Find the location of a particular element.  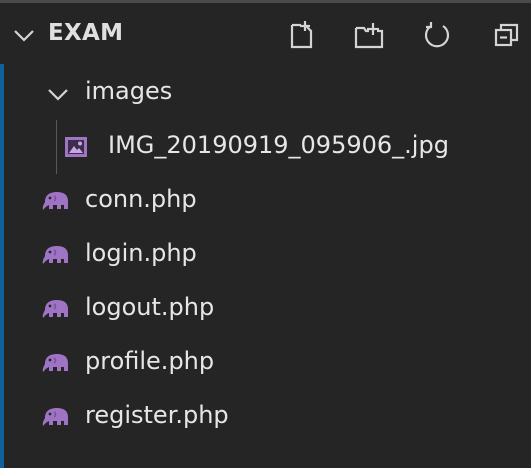

image-file-icon is located at coordinates (76, 149).